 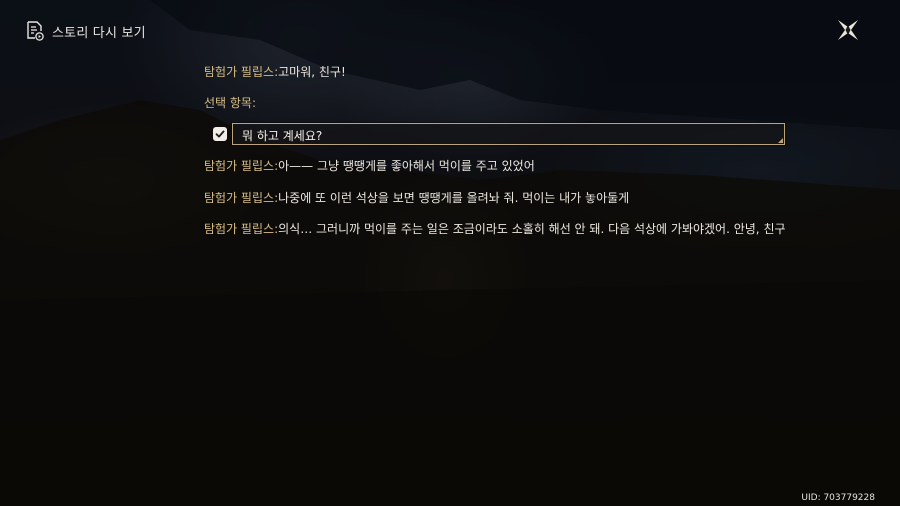 What do you see at coordinates (230, 103) in the screenshot?
I see `options-label: 선택 항목:` at bounding box center [230, 103].